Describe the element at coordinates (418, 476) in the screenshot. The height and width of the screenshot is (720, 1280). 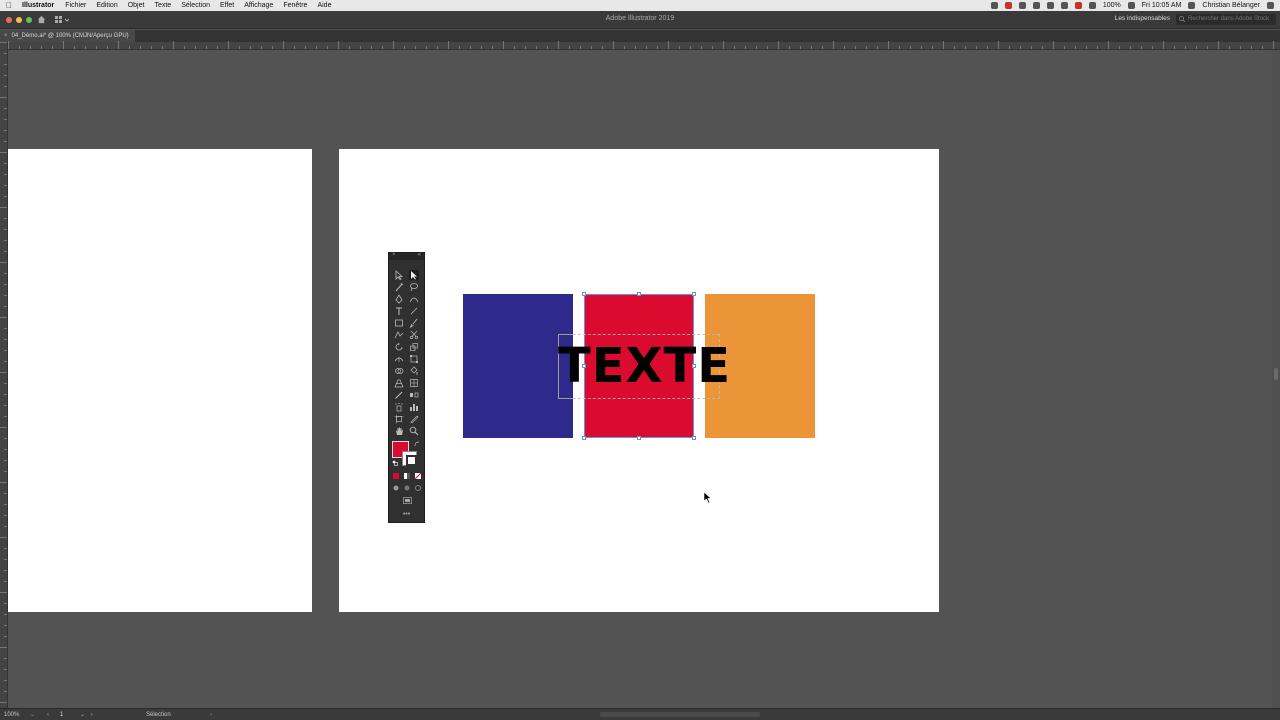
I see `none-mode-icon` at that location.